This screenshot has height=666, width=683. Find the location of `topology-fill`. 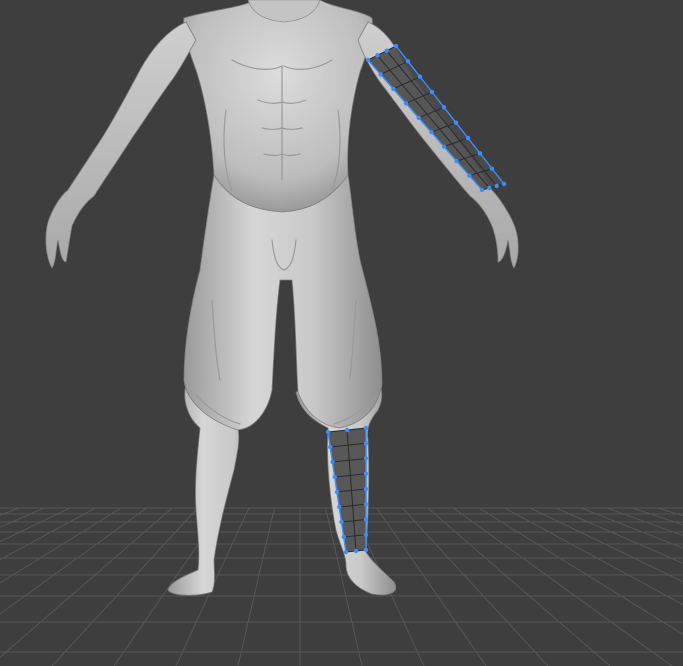

topology-fill is located at coordinates (436, 118).